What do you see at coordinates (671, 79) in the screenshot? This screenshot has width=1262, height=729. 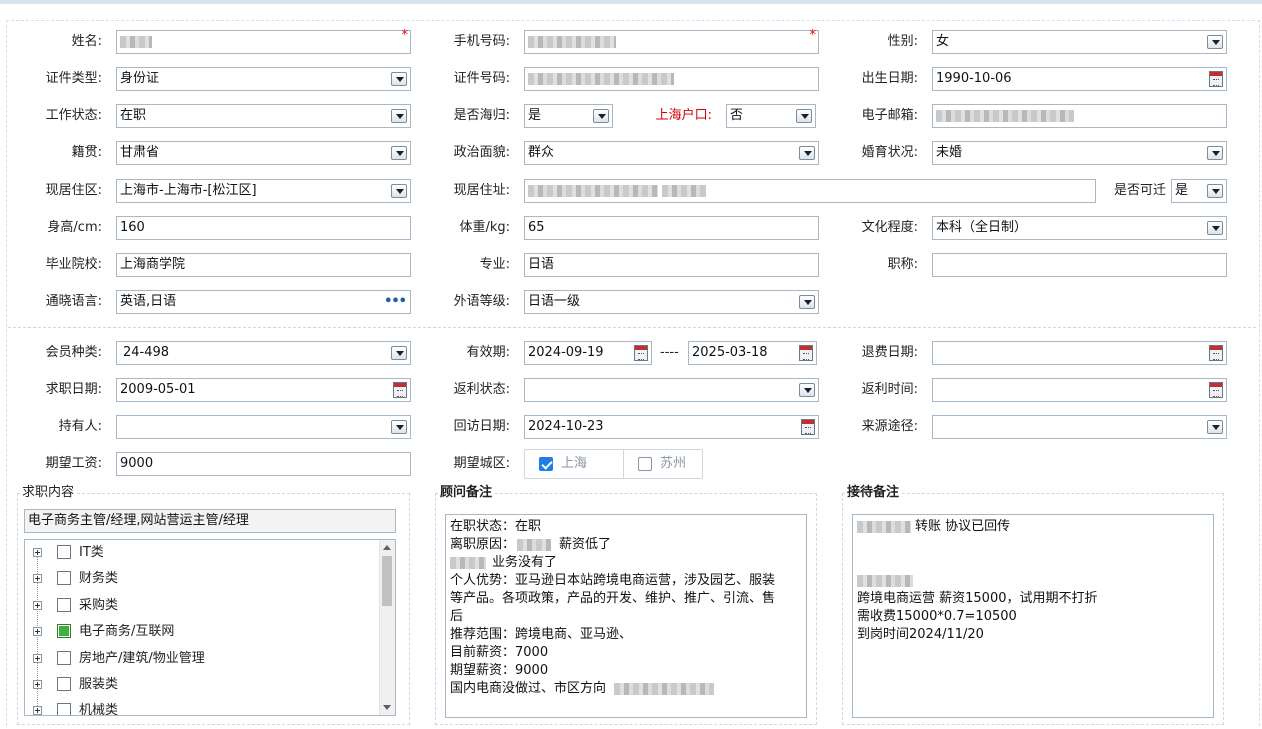 I see `id-no-field` at bounding box center [671, 79].